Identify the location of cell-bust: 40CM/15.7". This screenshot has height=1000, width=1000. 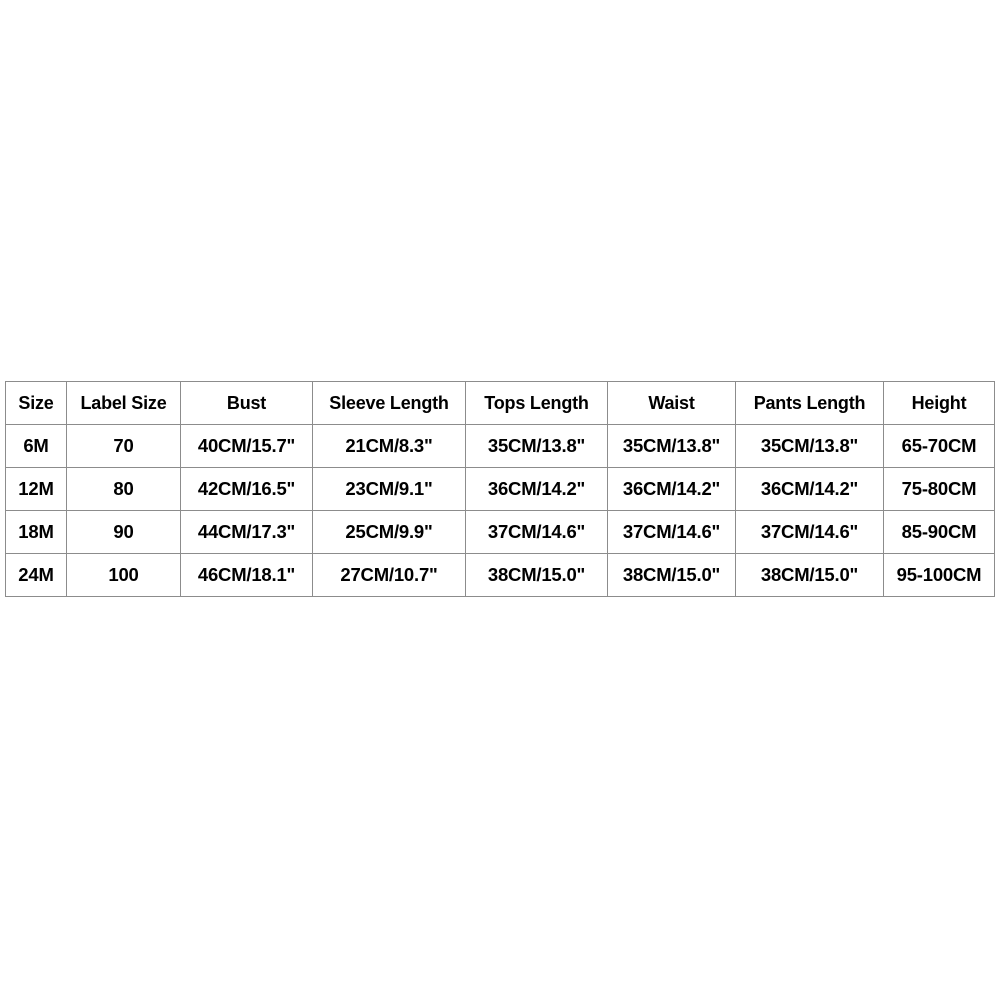
(246, 446).